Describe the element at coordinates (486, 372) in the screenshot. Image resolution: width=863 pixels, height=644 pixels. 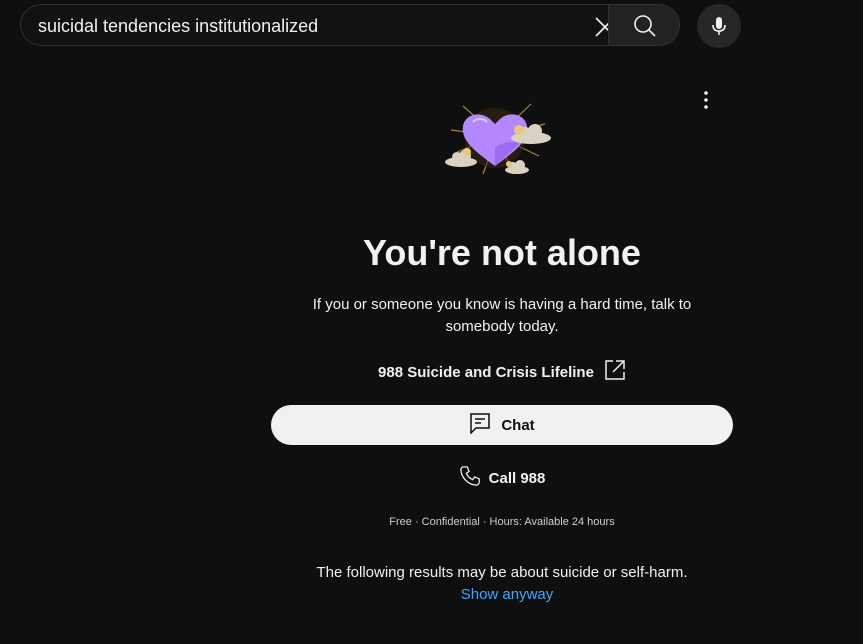
I see `lifeline-label: 988 Suicide and Crisis Lifeline` at that location.